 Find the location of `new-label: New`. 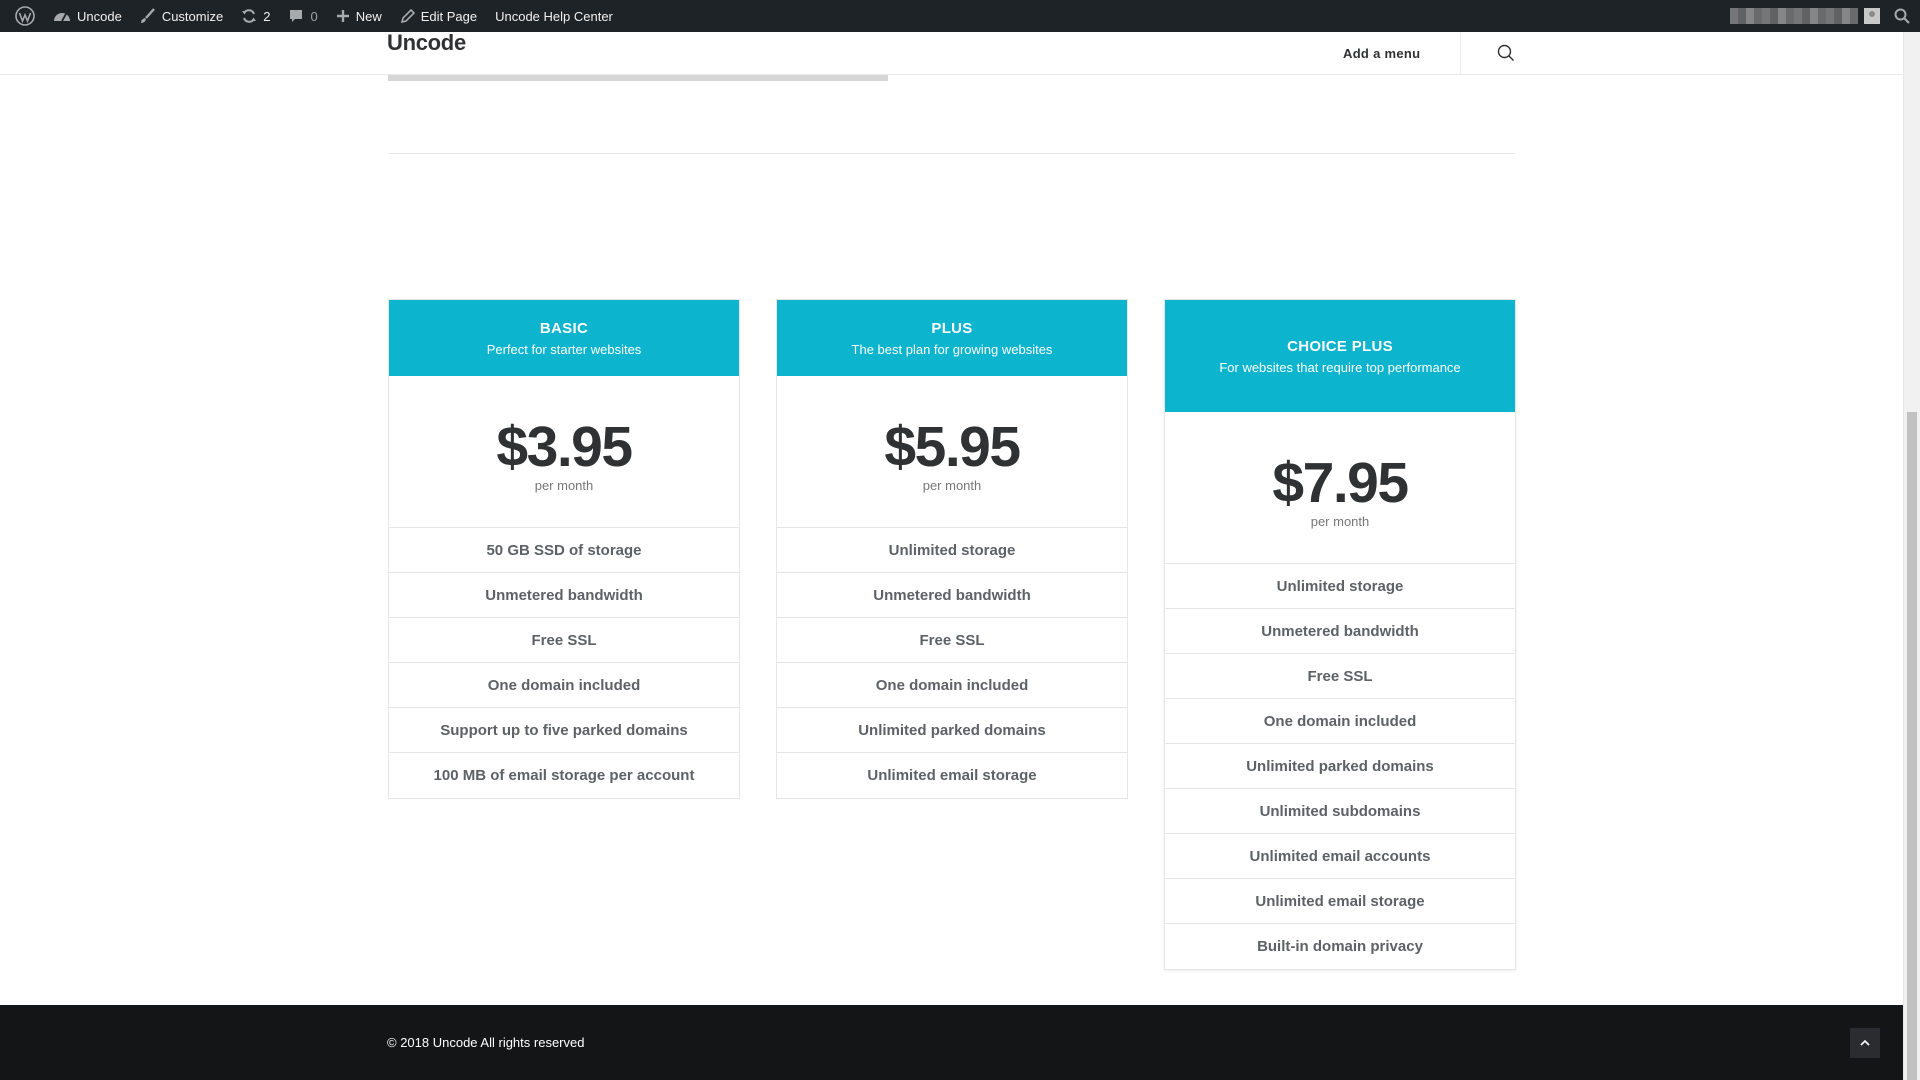

new-label: New is located at coordinates (368, 16).